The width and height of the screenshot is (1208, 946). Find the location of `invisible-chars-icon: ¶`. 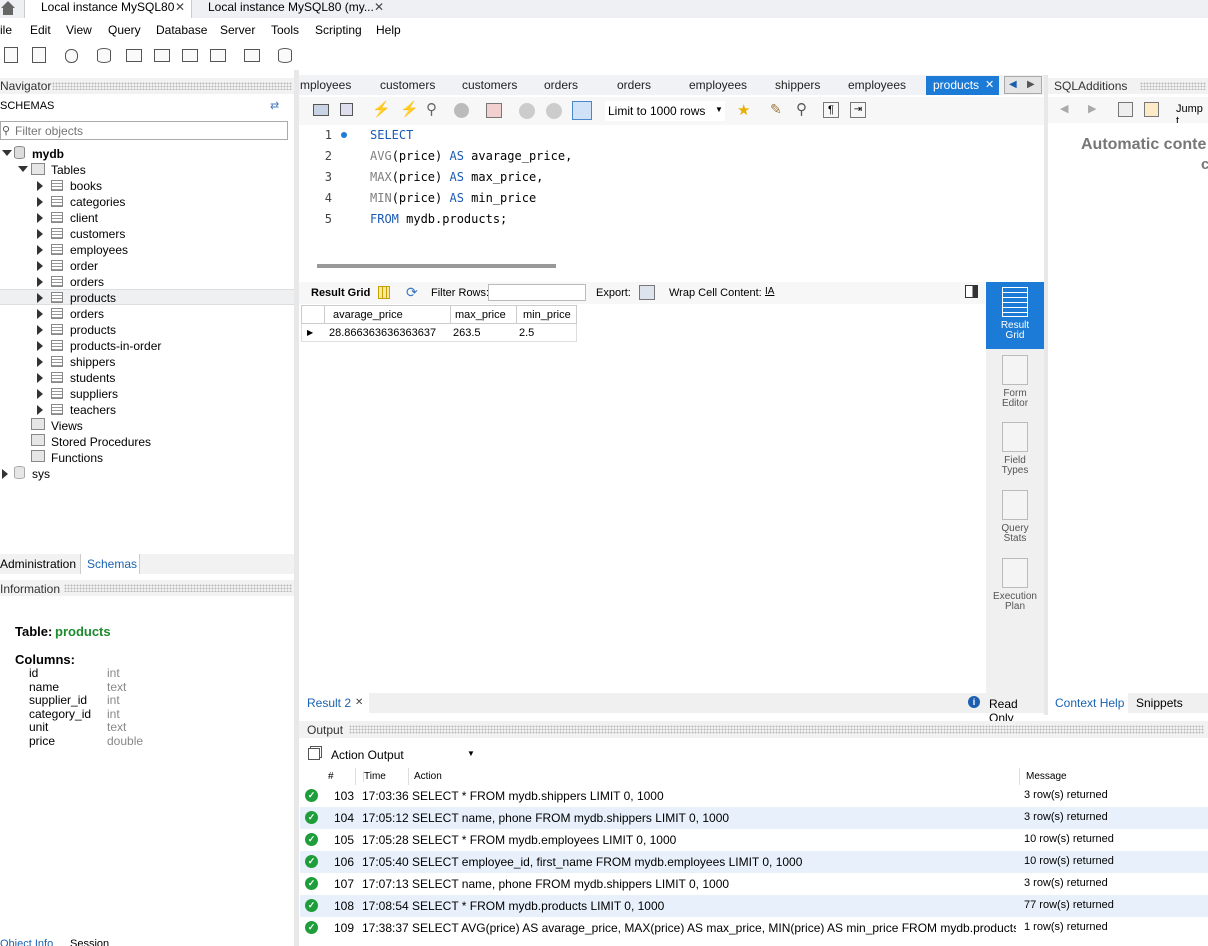

invisible-chars-icon: ¶ is located at coordinates (831, 110).